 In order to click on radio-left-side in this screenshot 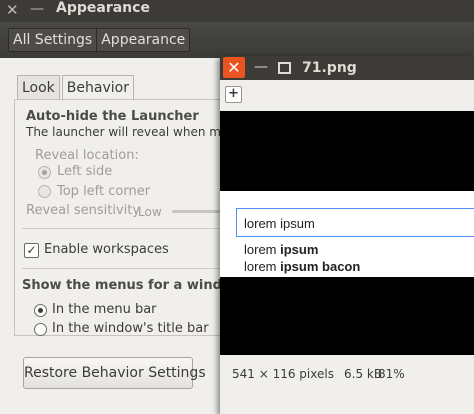, I will do `click(44, 172)`.